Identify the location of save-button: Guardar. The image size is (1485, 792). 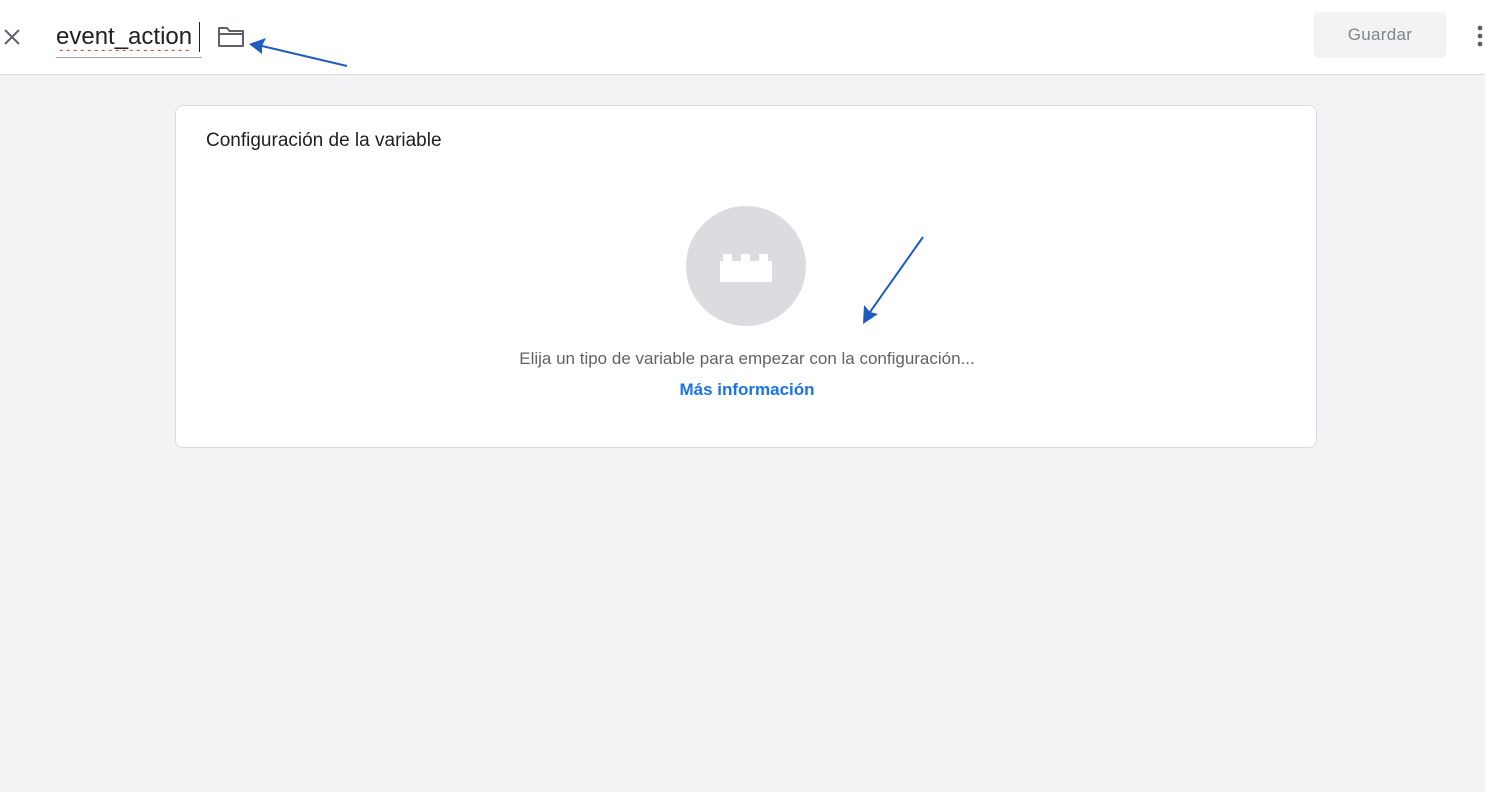
(1380, 35).